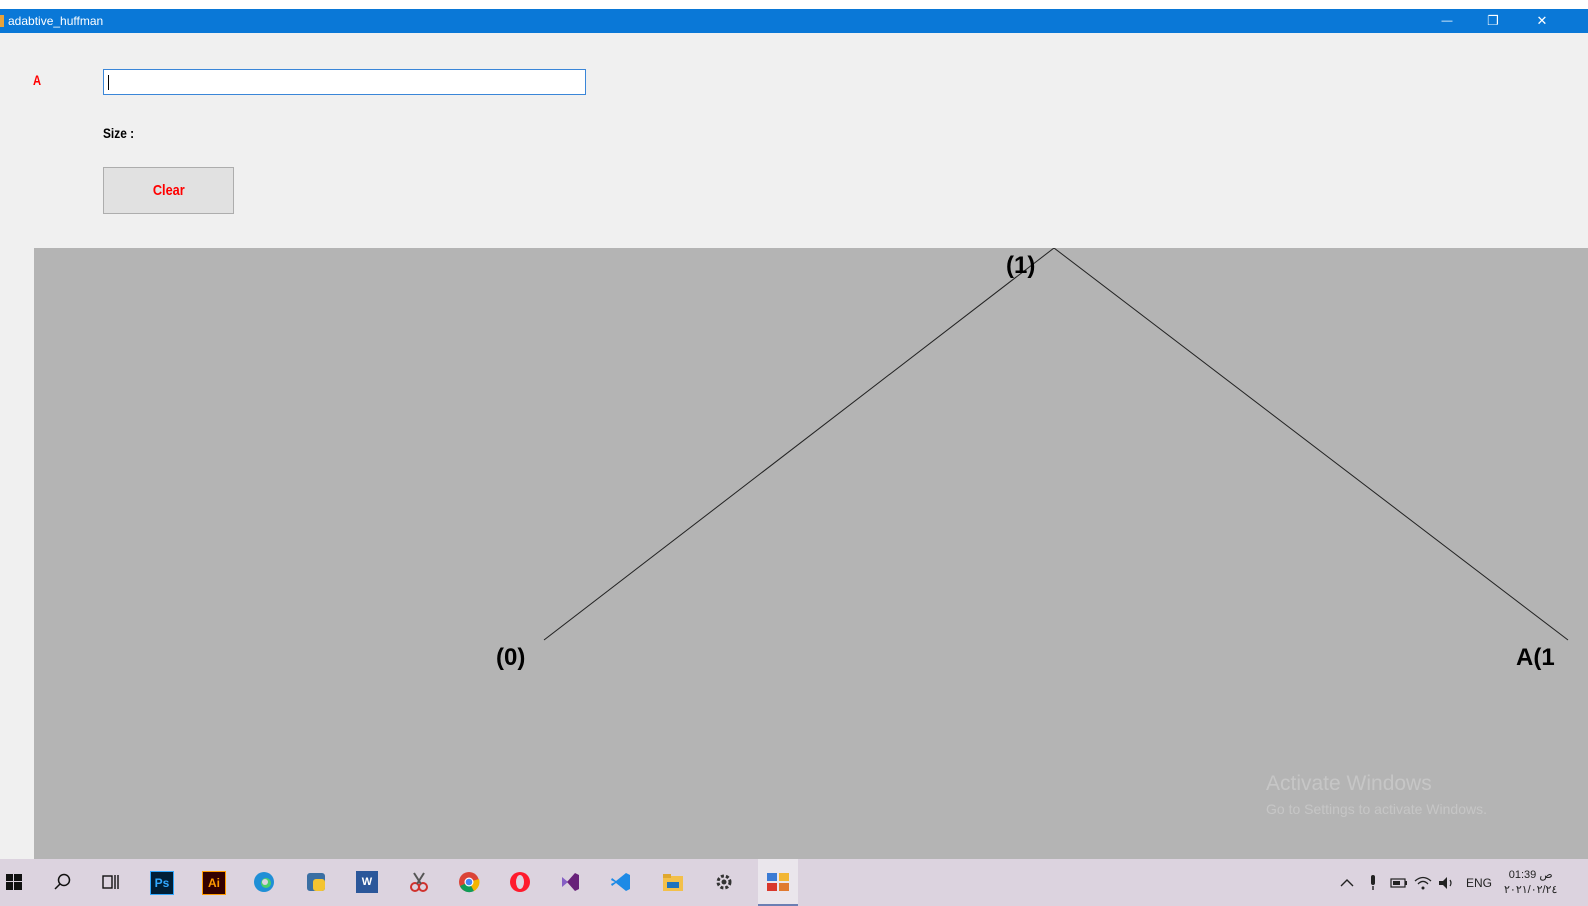  What do you see at coordinates (520, 882) in the screenshot?
I see `opera-icon` at bounding box center [520, 882].